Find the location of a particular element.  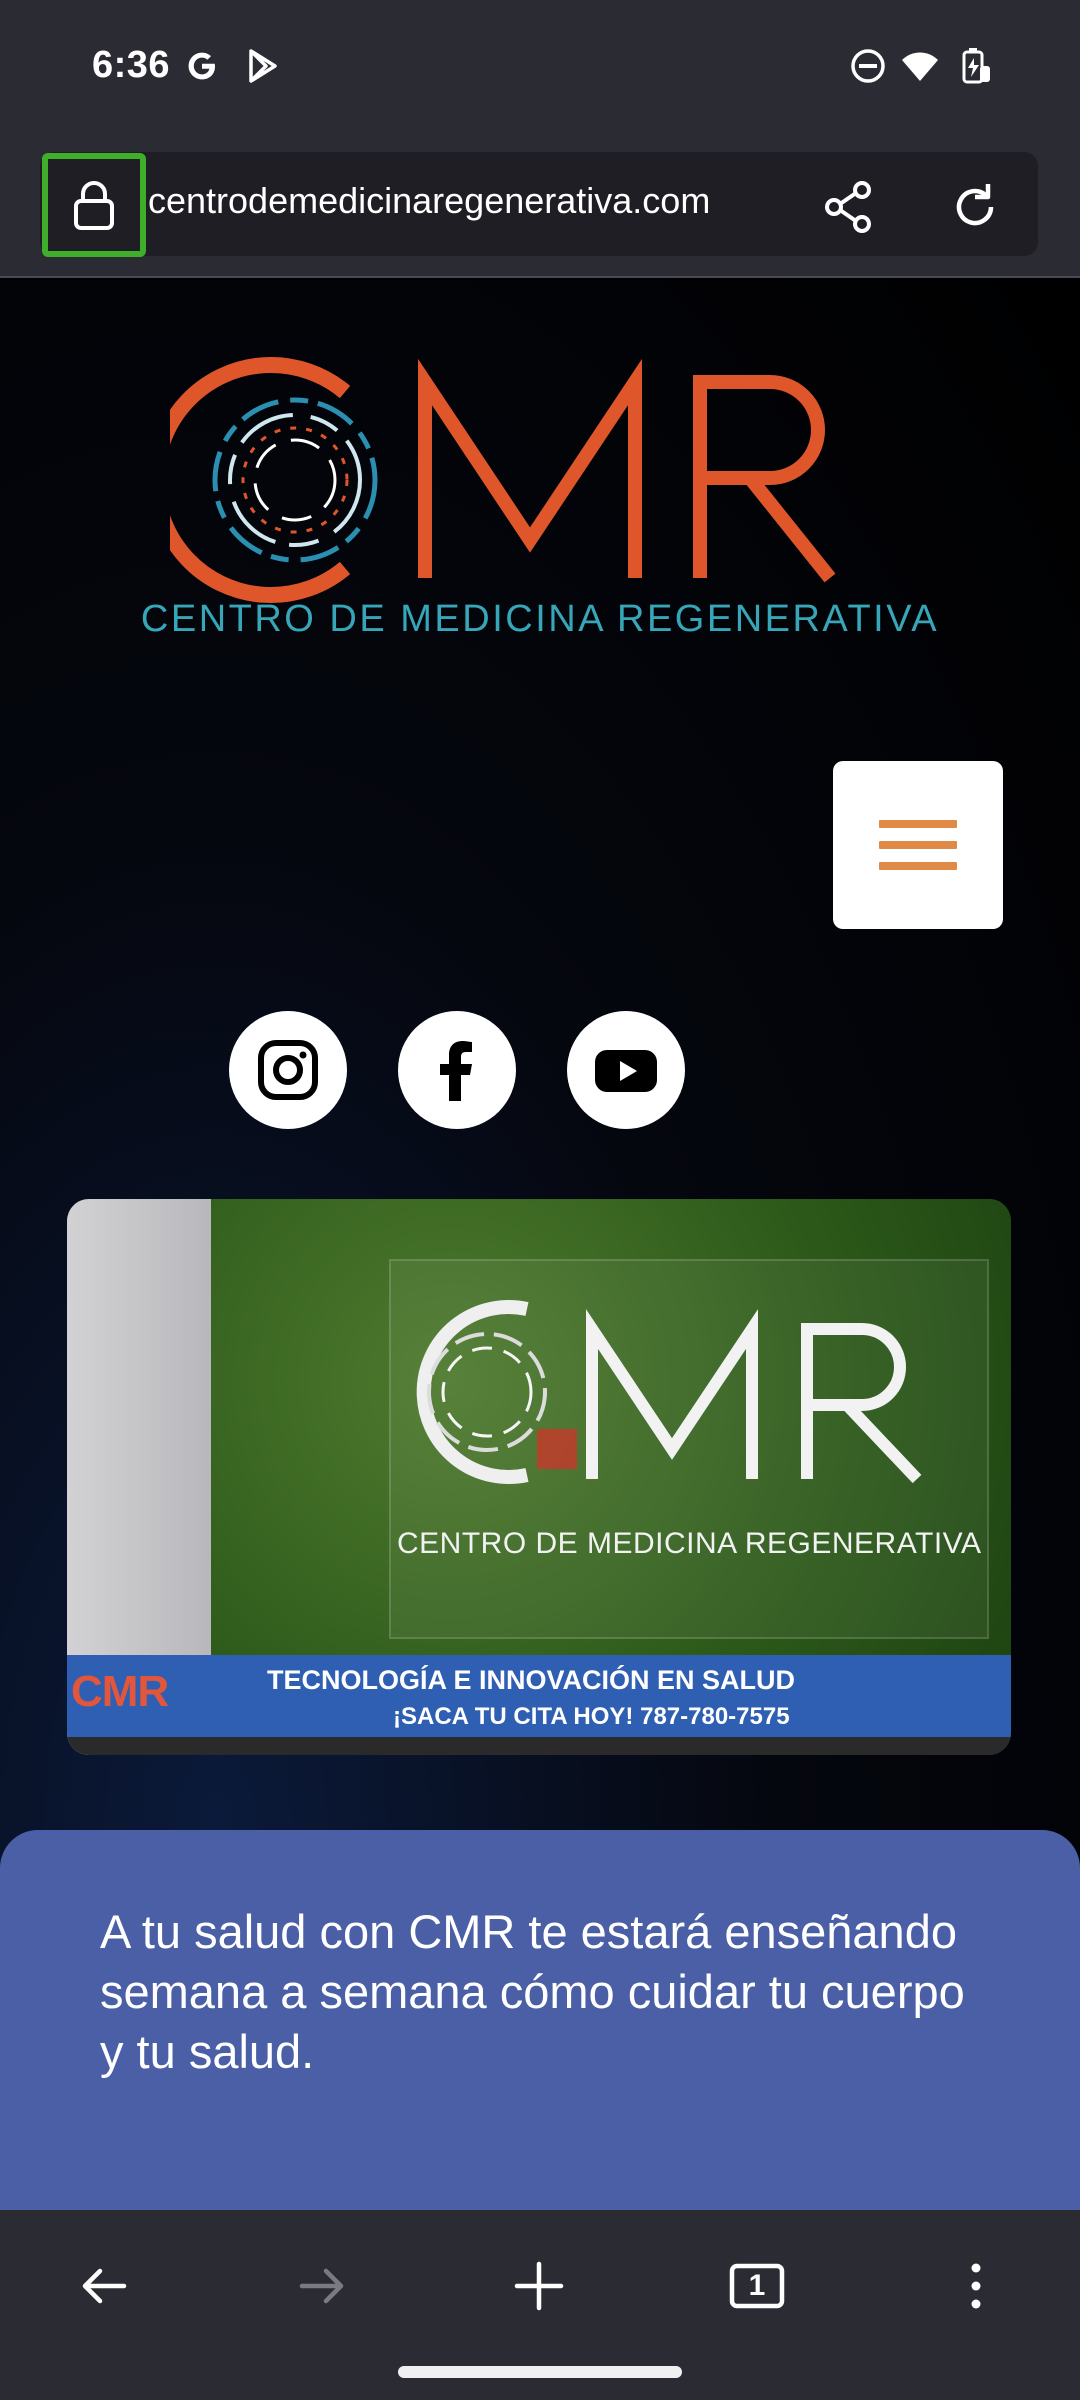

banner-cmr-logo is located at coordinates (669, 1392).